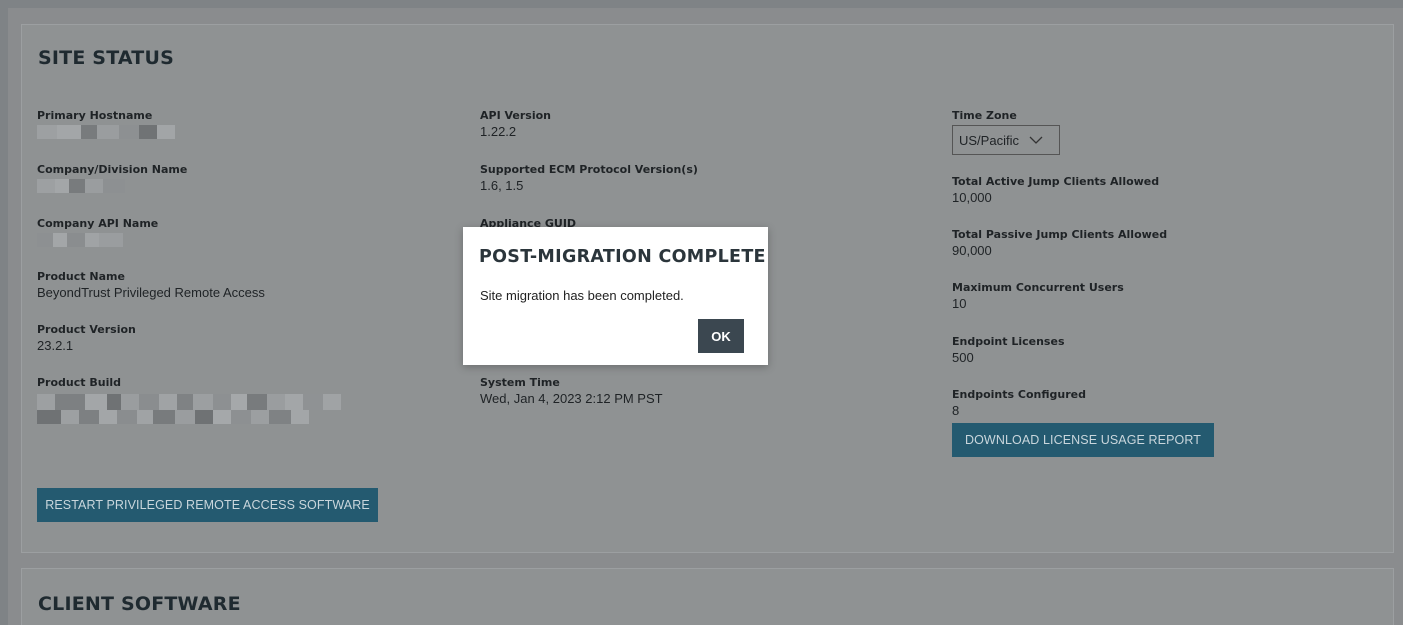 The width and height of the screenshot is (1403, 625). What do you see at coordinates (106, 58) in the screenshot?
I see `site-status-title: SITE STATUS` at bounding box center [106, 58].